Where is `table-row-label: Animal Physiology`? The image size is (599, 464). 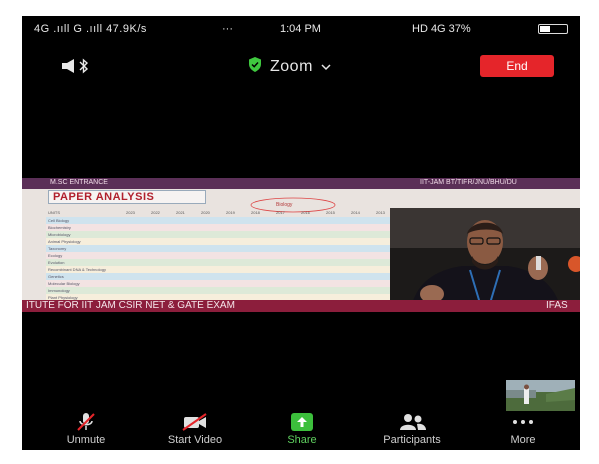 table-row-label: Animal Physiology is located at coordinates (64, 241).